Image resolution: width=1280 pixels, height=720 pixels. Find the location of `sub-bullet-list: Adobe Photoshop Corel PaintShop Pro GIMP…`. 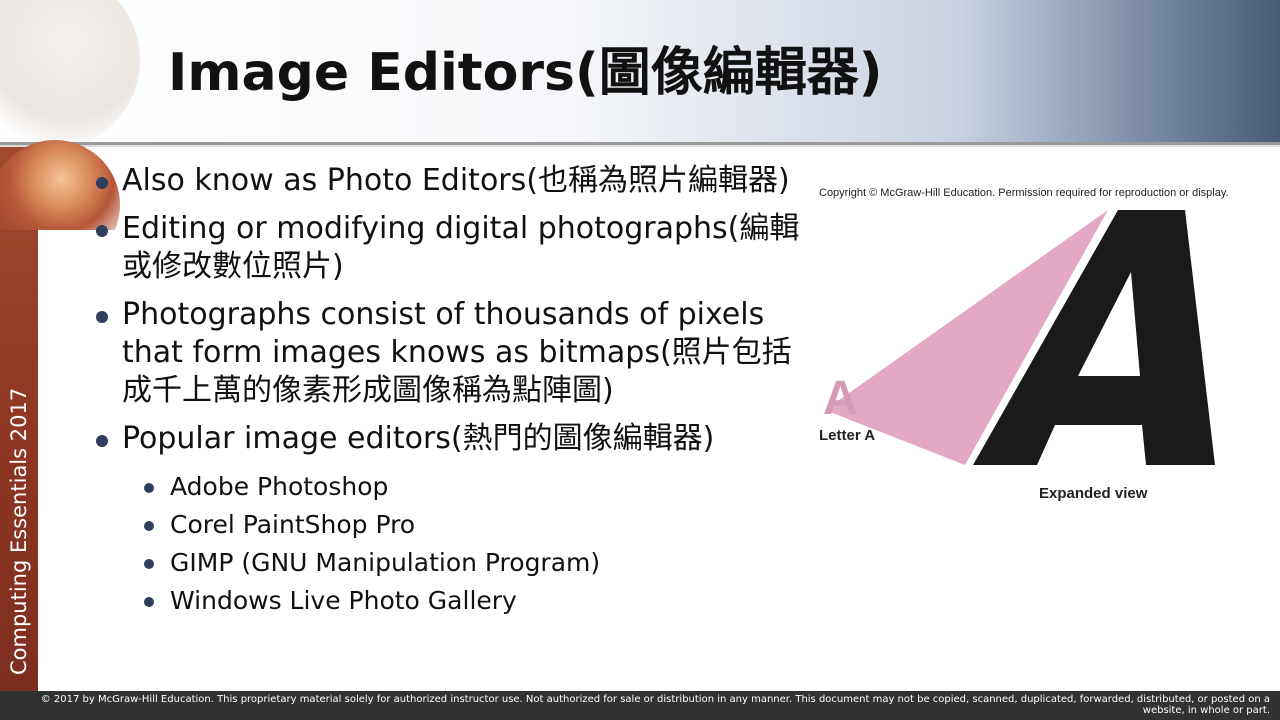

sub-bullet-list: Adobe Photoshop Corel PaintShop Pro GIMP… is located at coordinates (476, 544).